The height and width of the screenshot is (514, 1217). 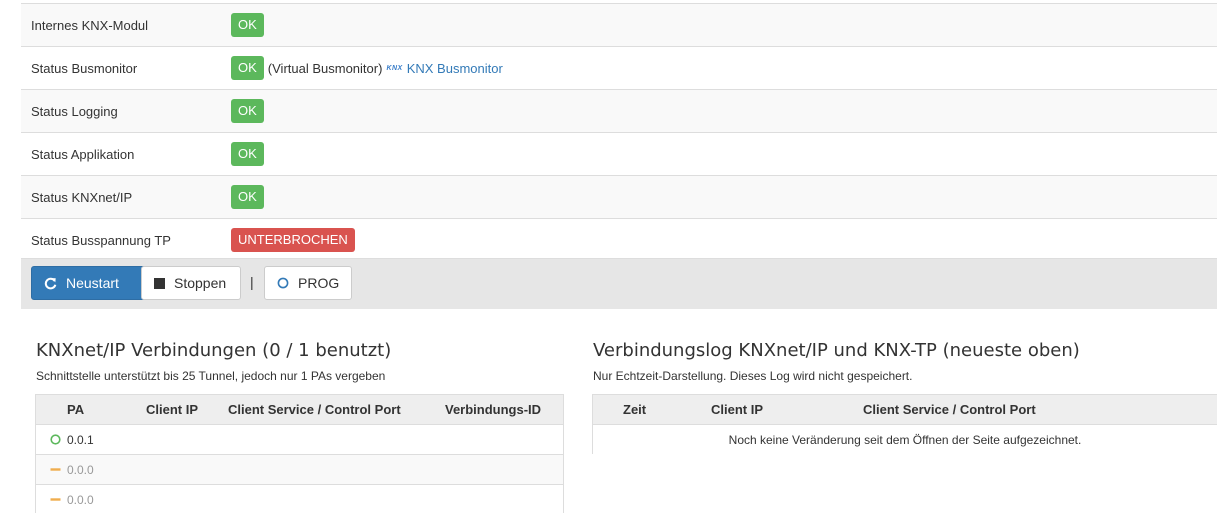 What do you see at coordinates (84, 68) in the screenshot?
I see `status-label: Status Busmonitor` at bounding box center [84, 68].